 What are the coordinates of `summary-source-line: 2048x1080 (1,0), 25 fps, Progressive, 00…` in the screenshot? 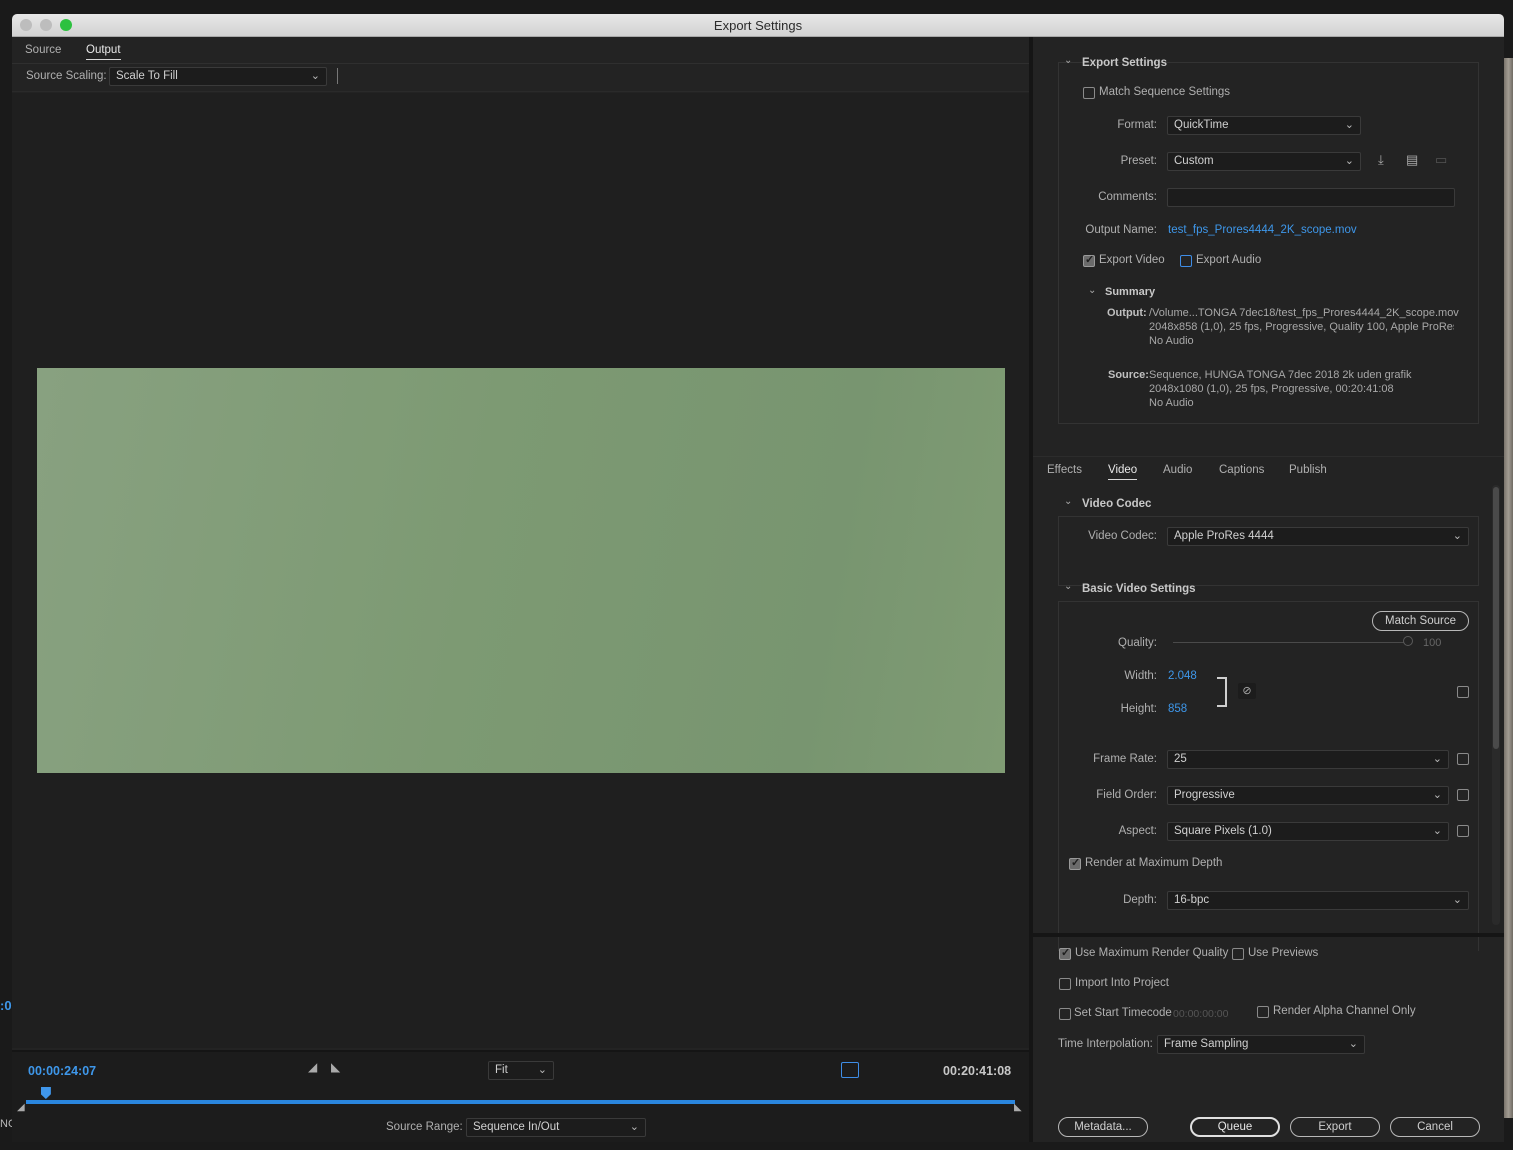 It's located at (1271, 389).